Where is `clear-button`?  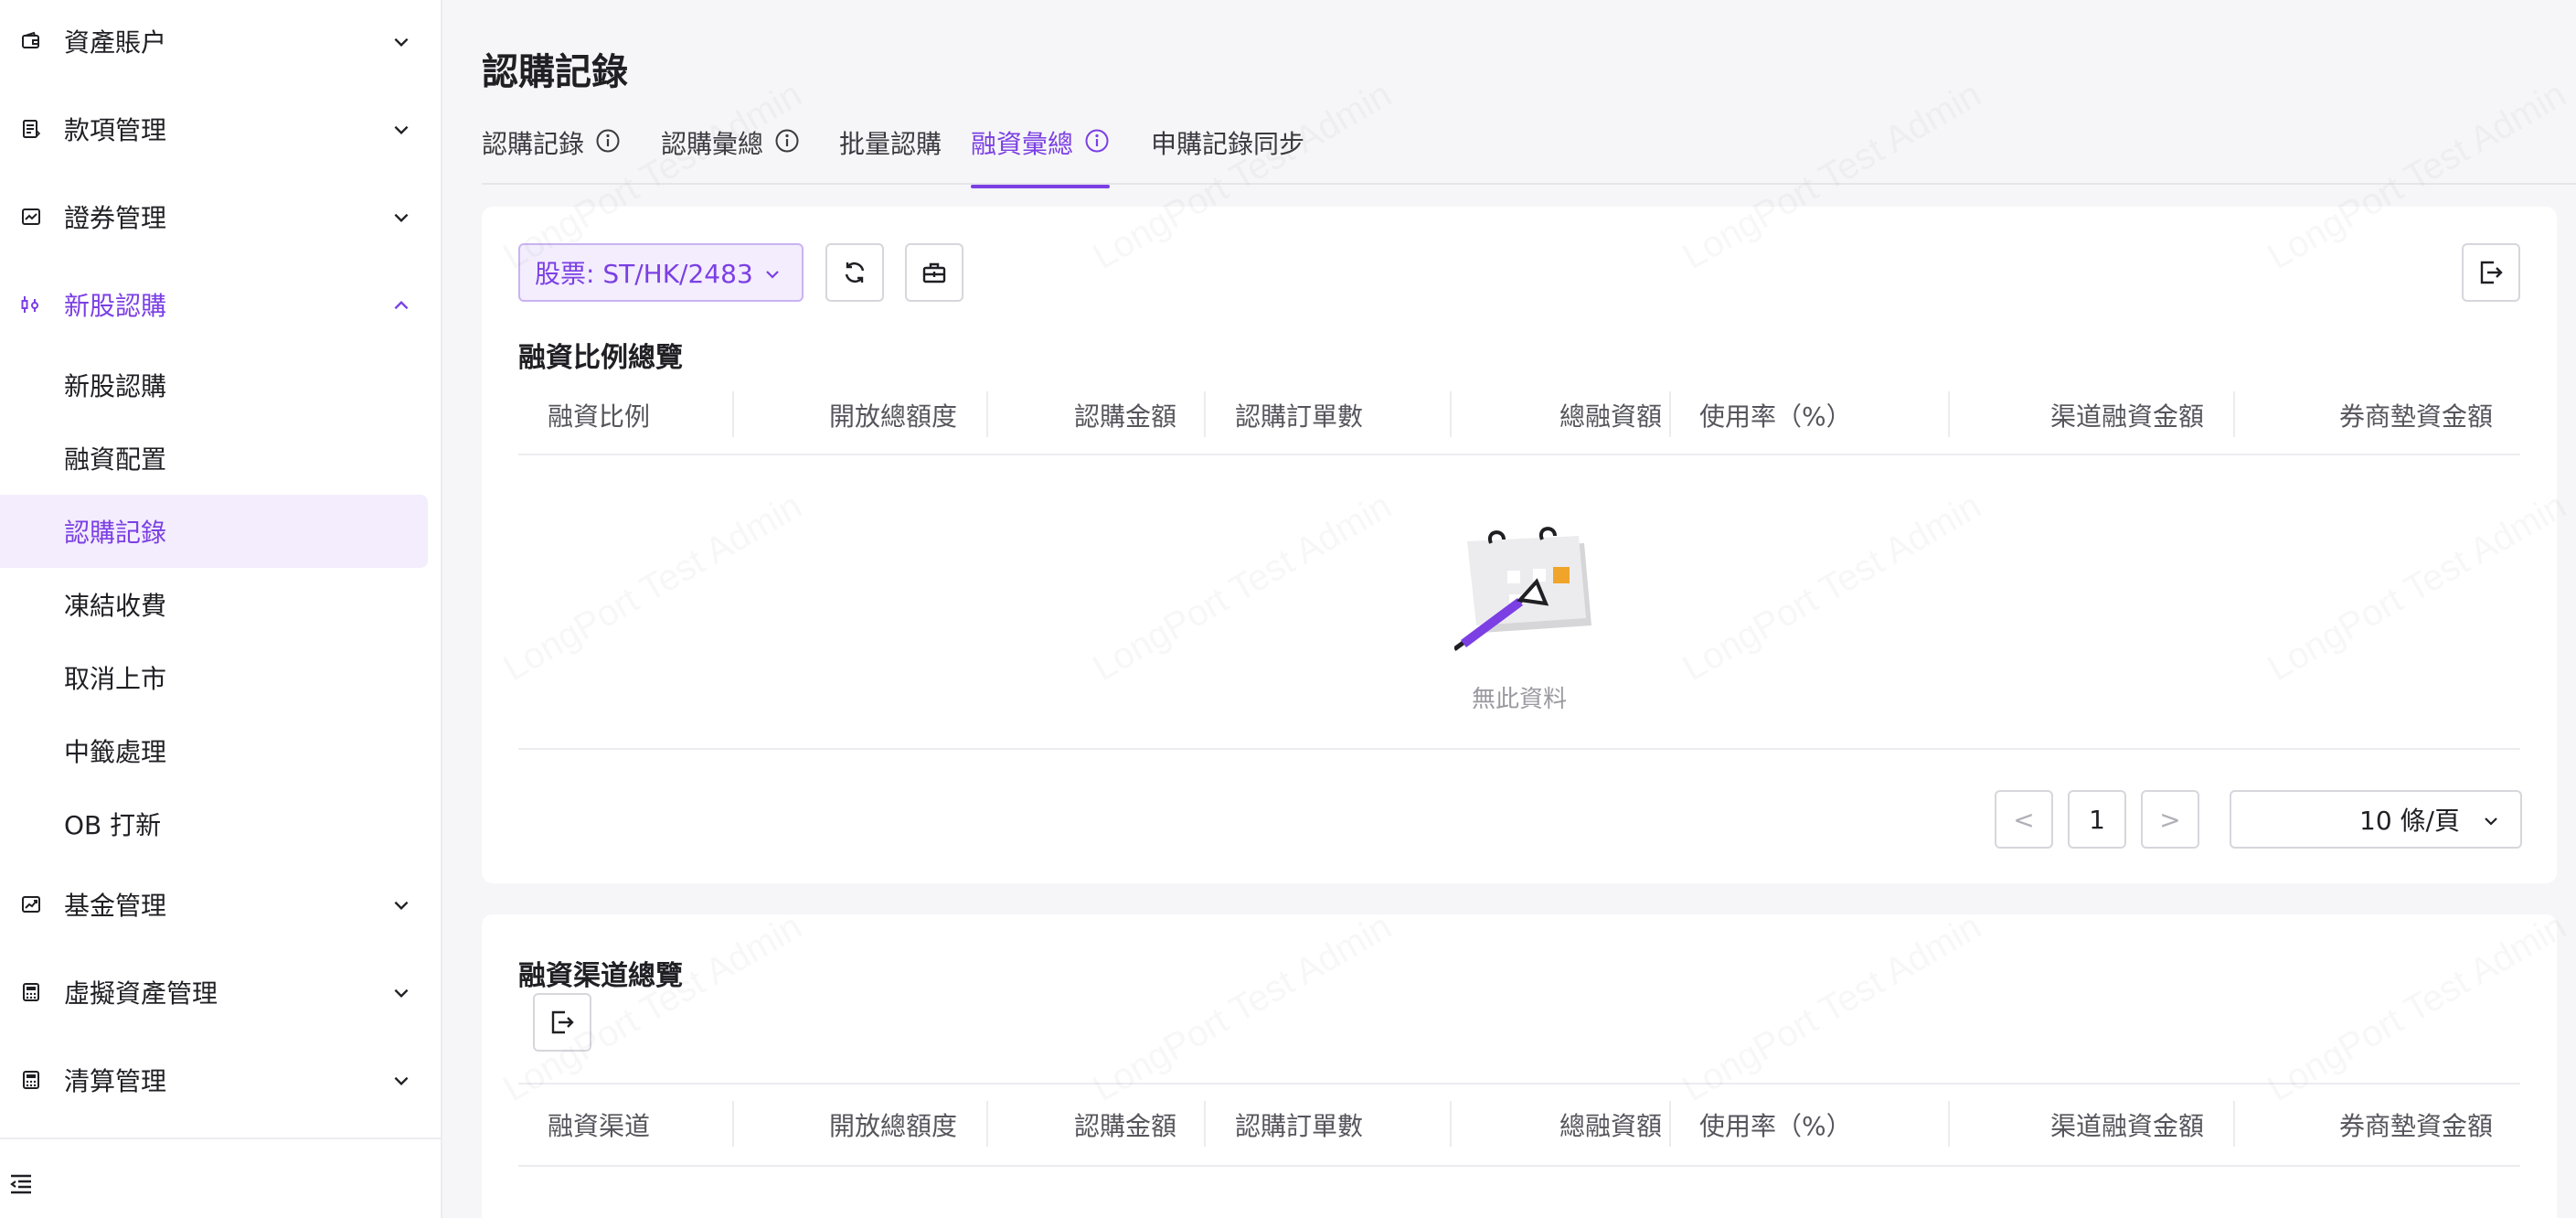
clear-button is located at coordinates (934, 272).